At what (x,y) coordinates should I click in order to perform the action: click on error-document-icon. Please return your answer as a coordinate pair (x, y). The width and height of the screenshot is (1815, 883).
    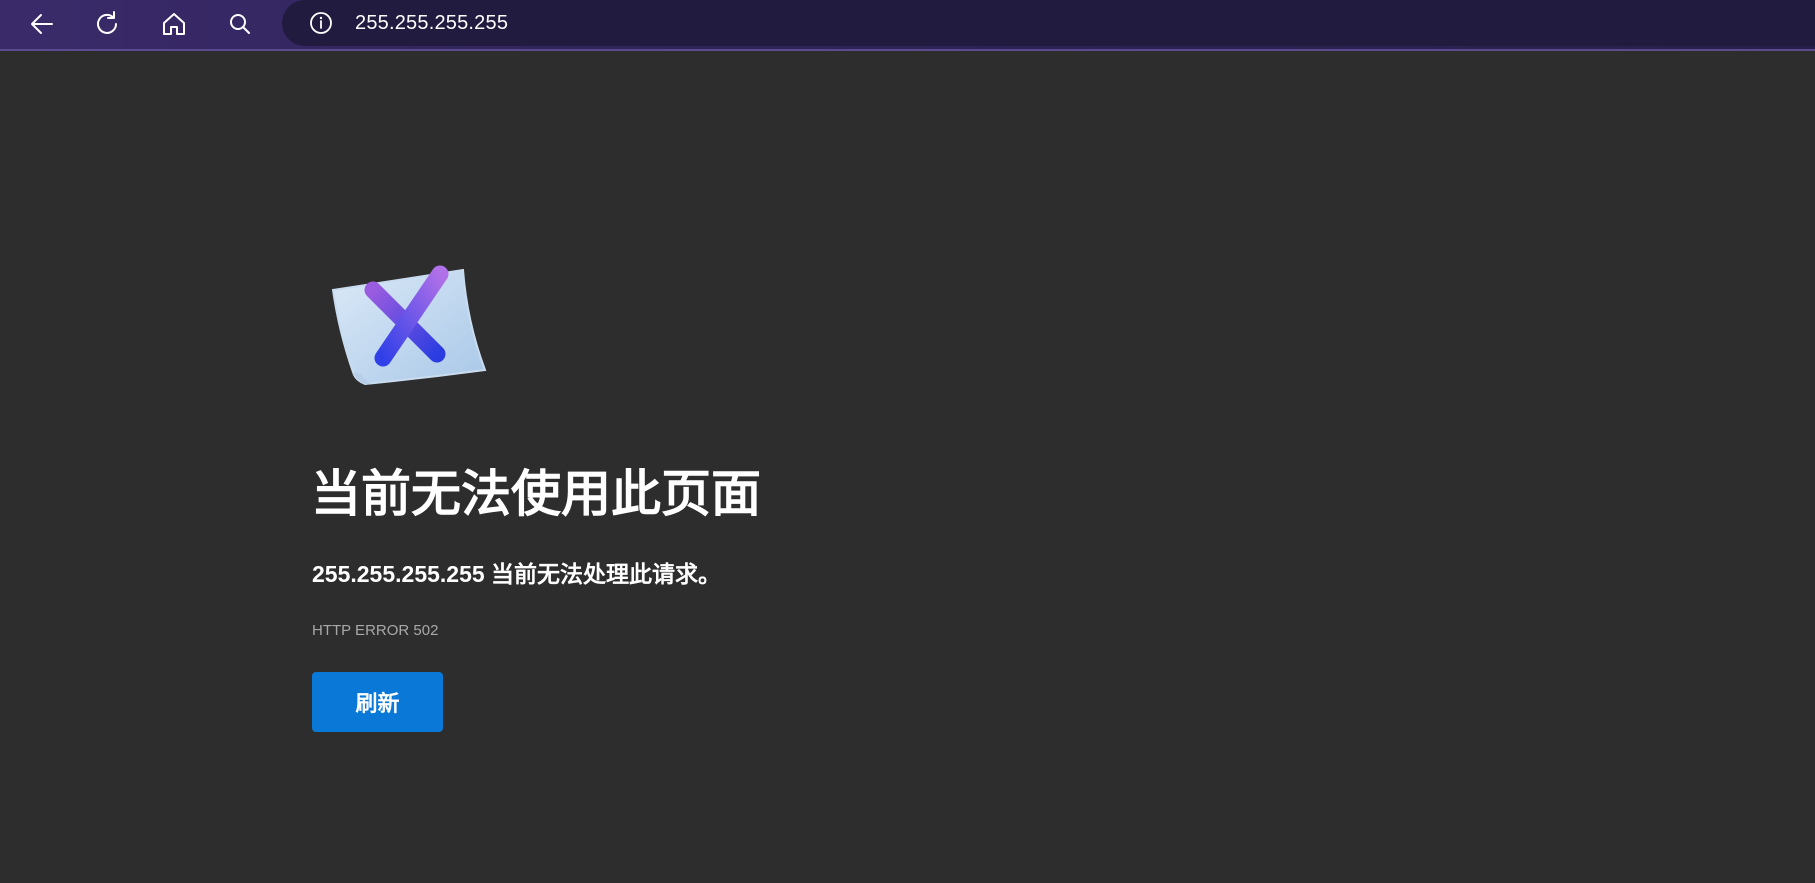
    Looking at the image, I should click on (409, 325).